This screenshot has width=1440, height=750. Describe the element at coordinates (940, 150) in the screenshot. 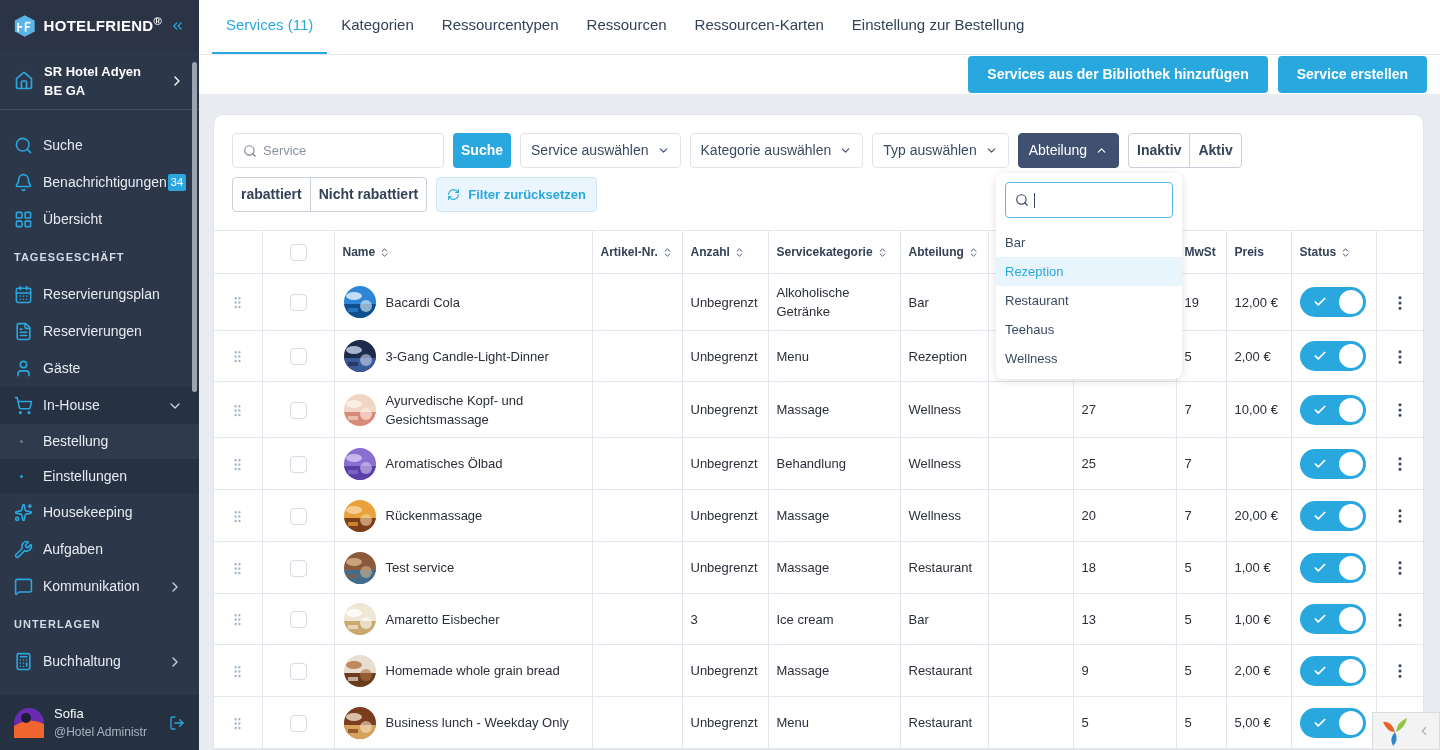

I see `filter-dropdown: Typ auswählen` at that location.